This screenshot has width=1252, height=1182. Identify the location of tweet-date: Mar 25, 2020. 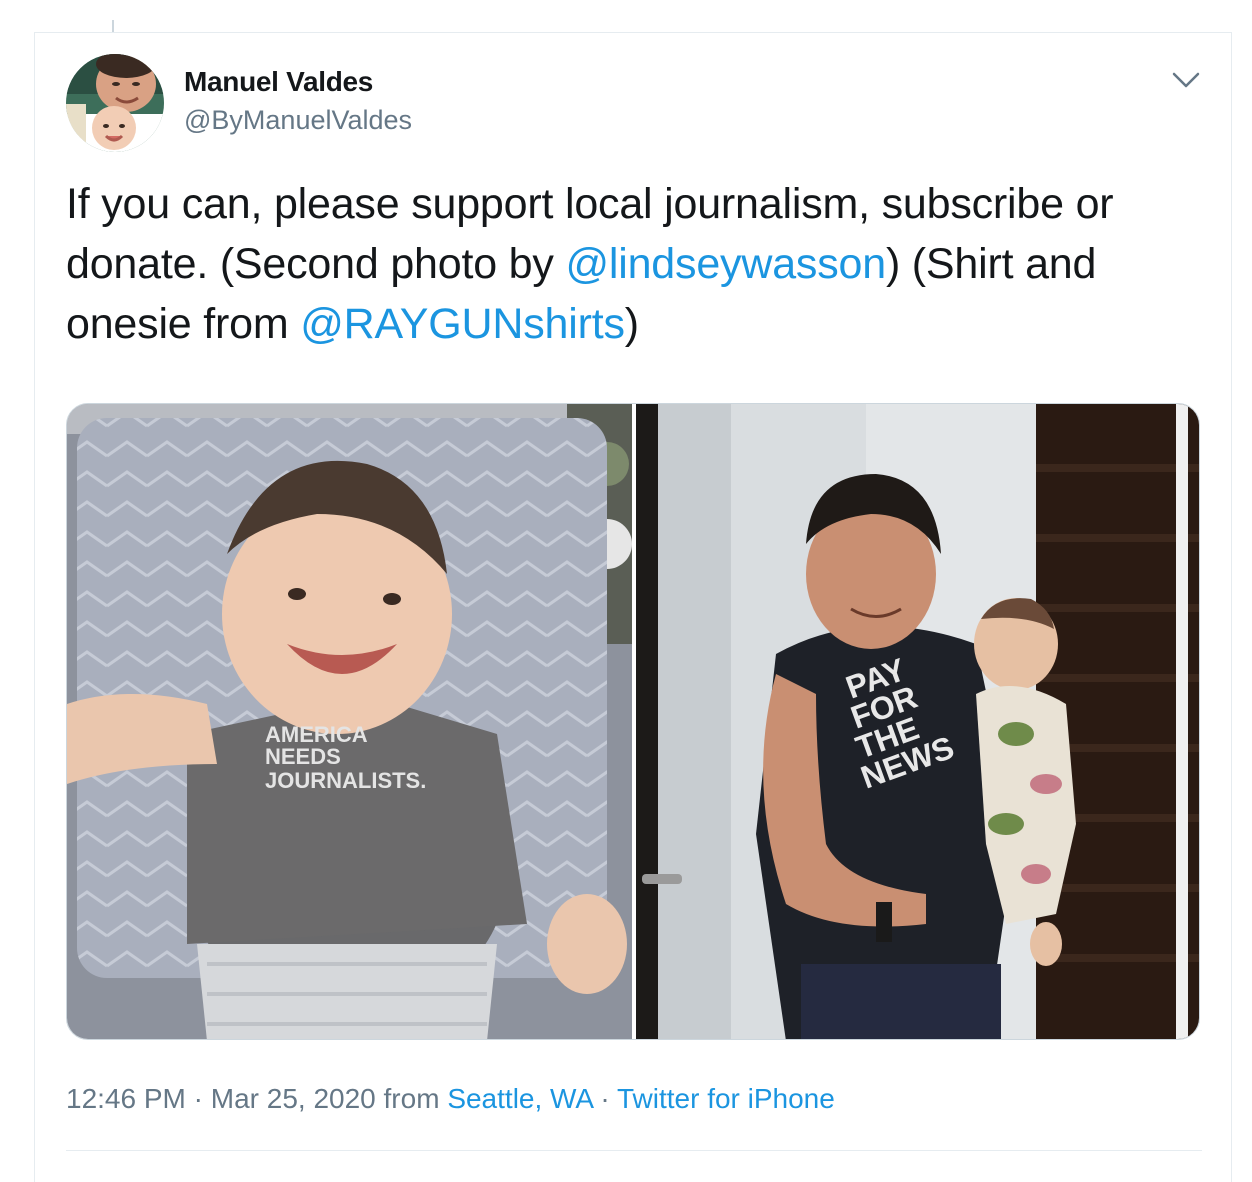
(293, 1098).